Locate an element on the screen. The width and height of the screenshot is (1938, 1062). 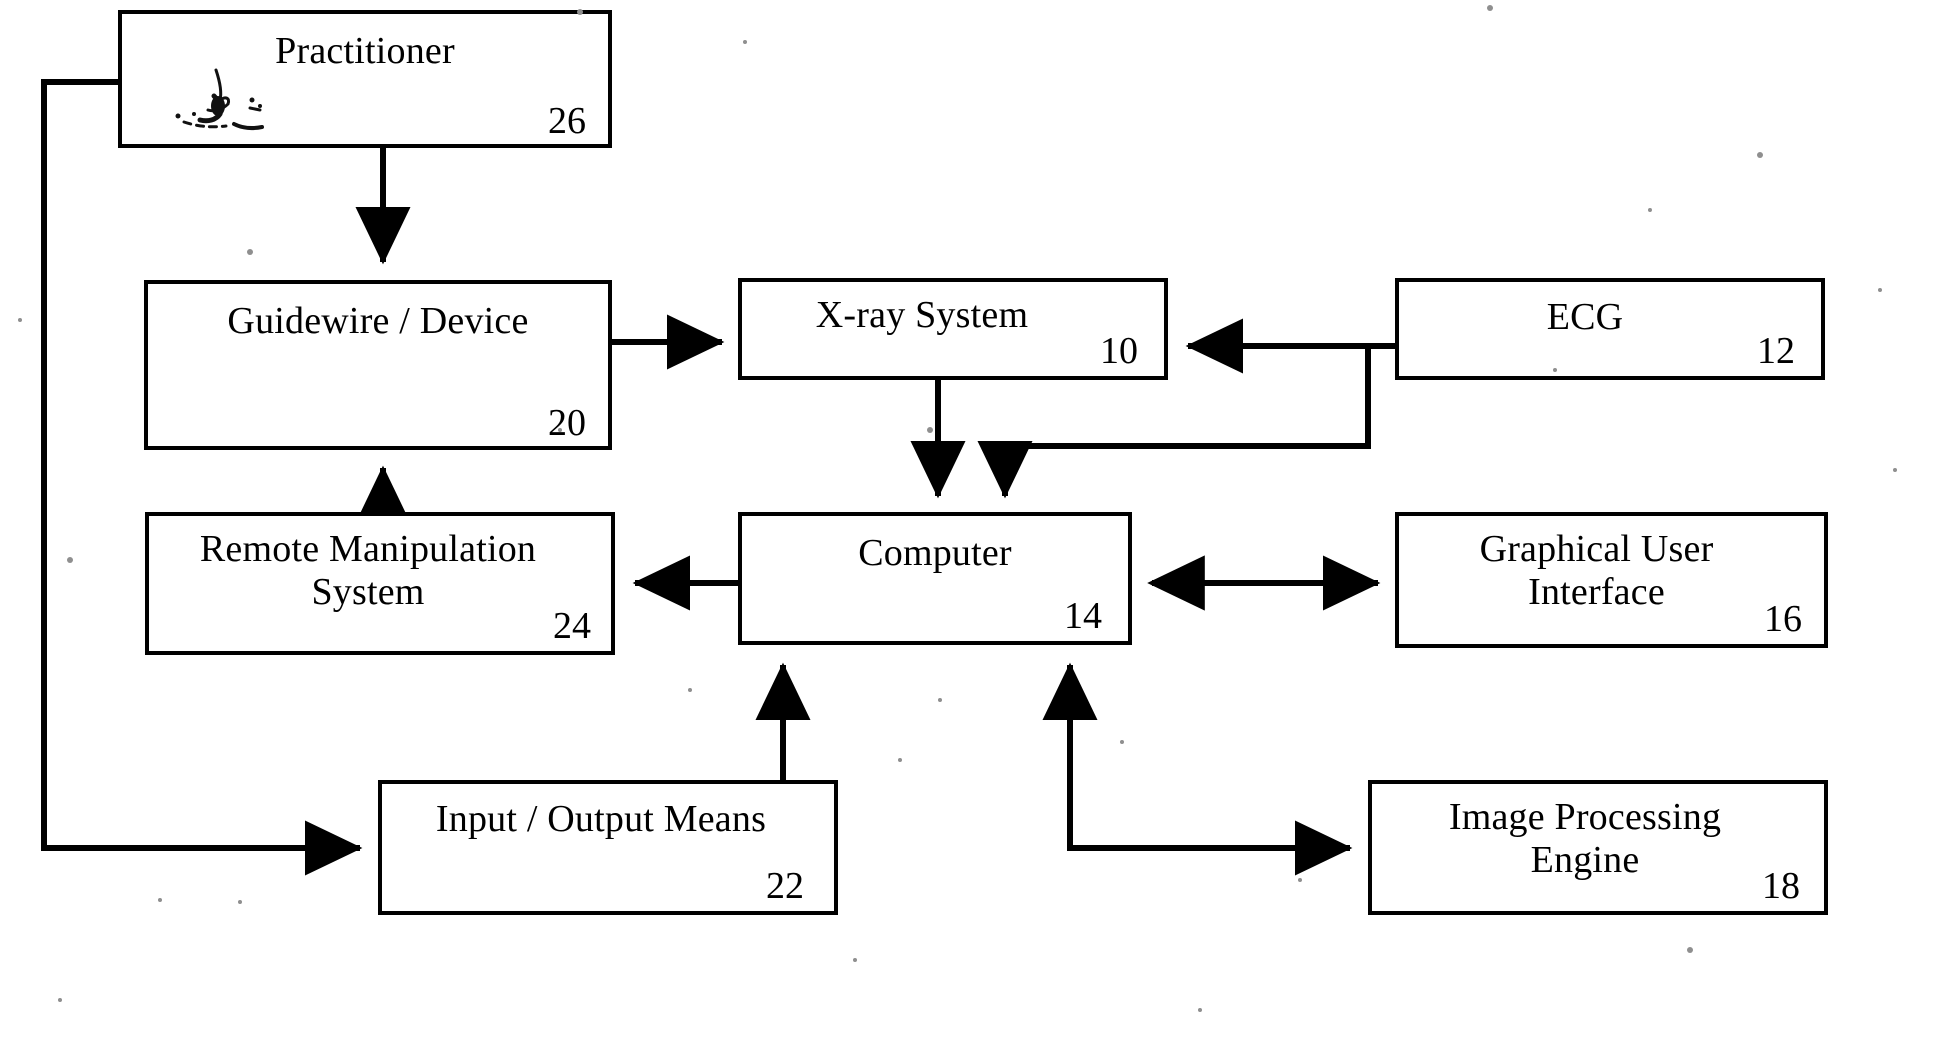
node-image-processing-engine: Image Processing Engine 18 is located at coordinates (1598, 847).